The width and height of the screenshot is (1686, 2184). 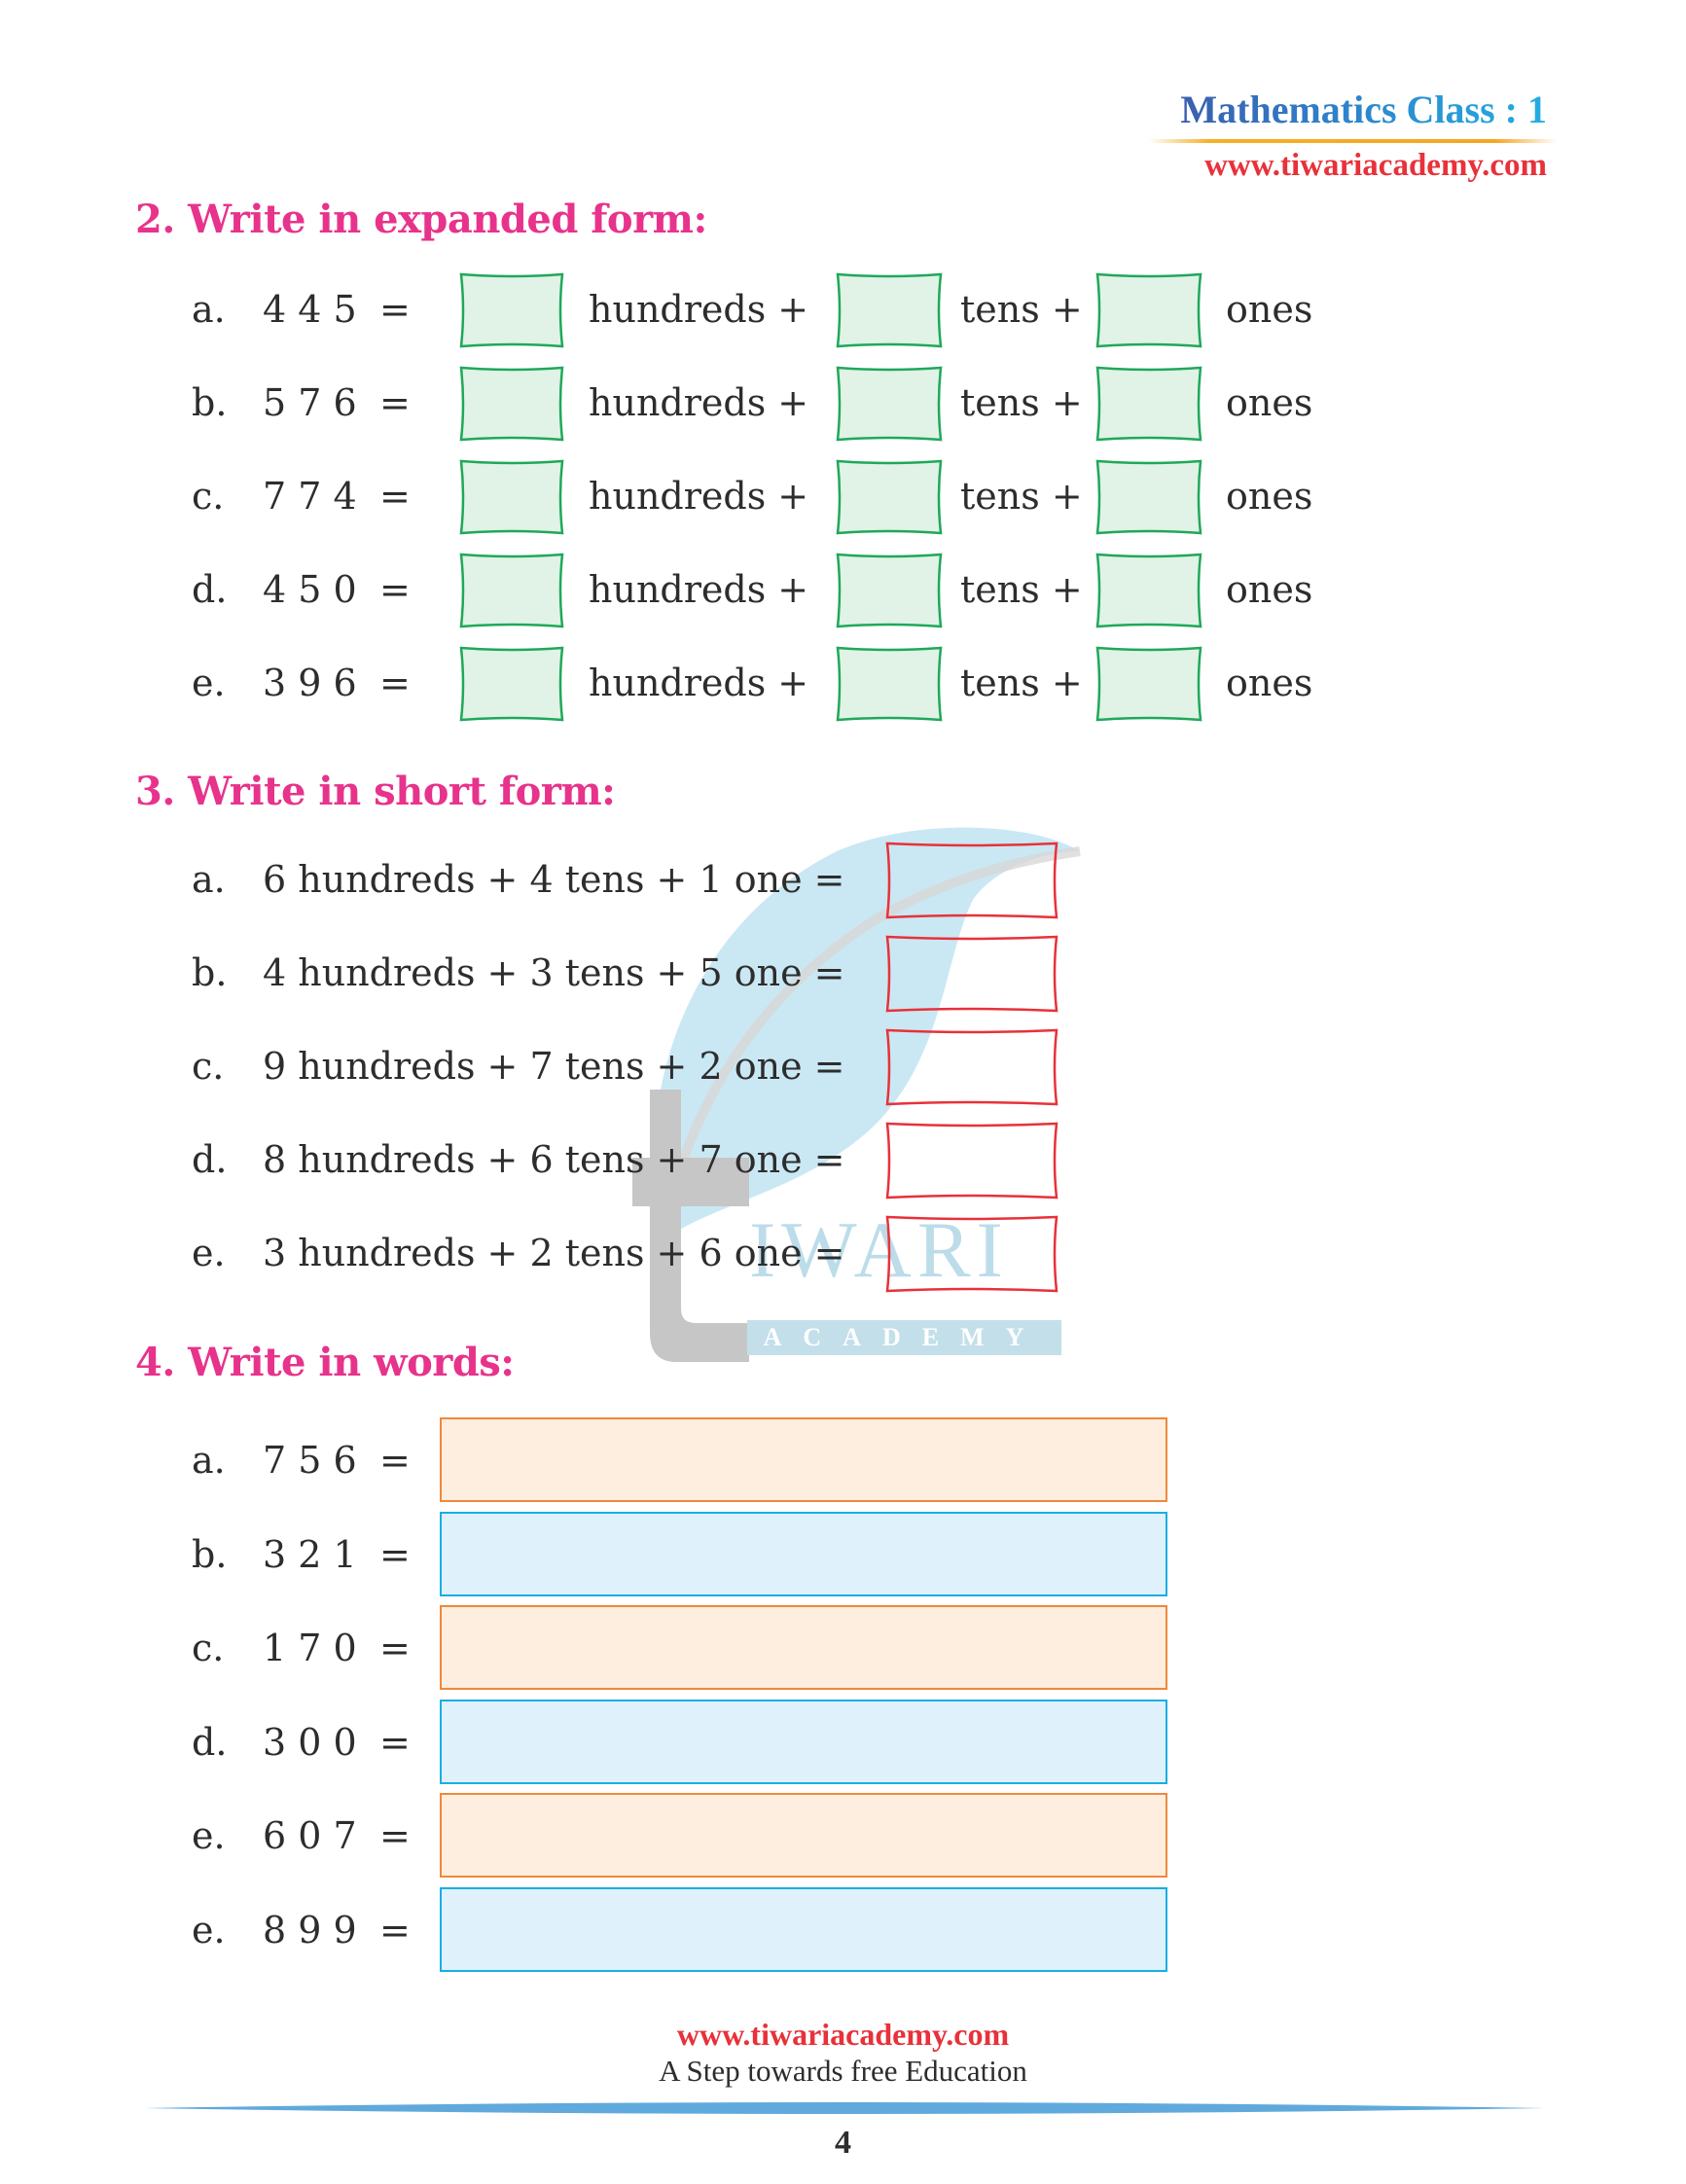 I want to click on row-number: 6 0 7, so click(x=310, y=1835).